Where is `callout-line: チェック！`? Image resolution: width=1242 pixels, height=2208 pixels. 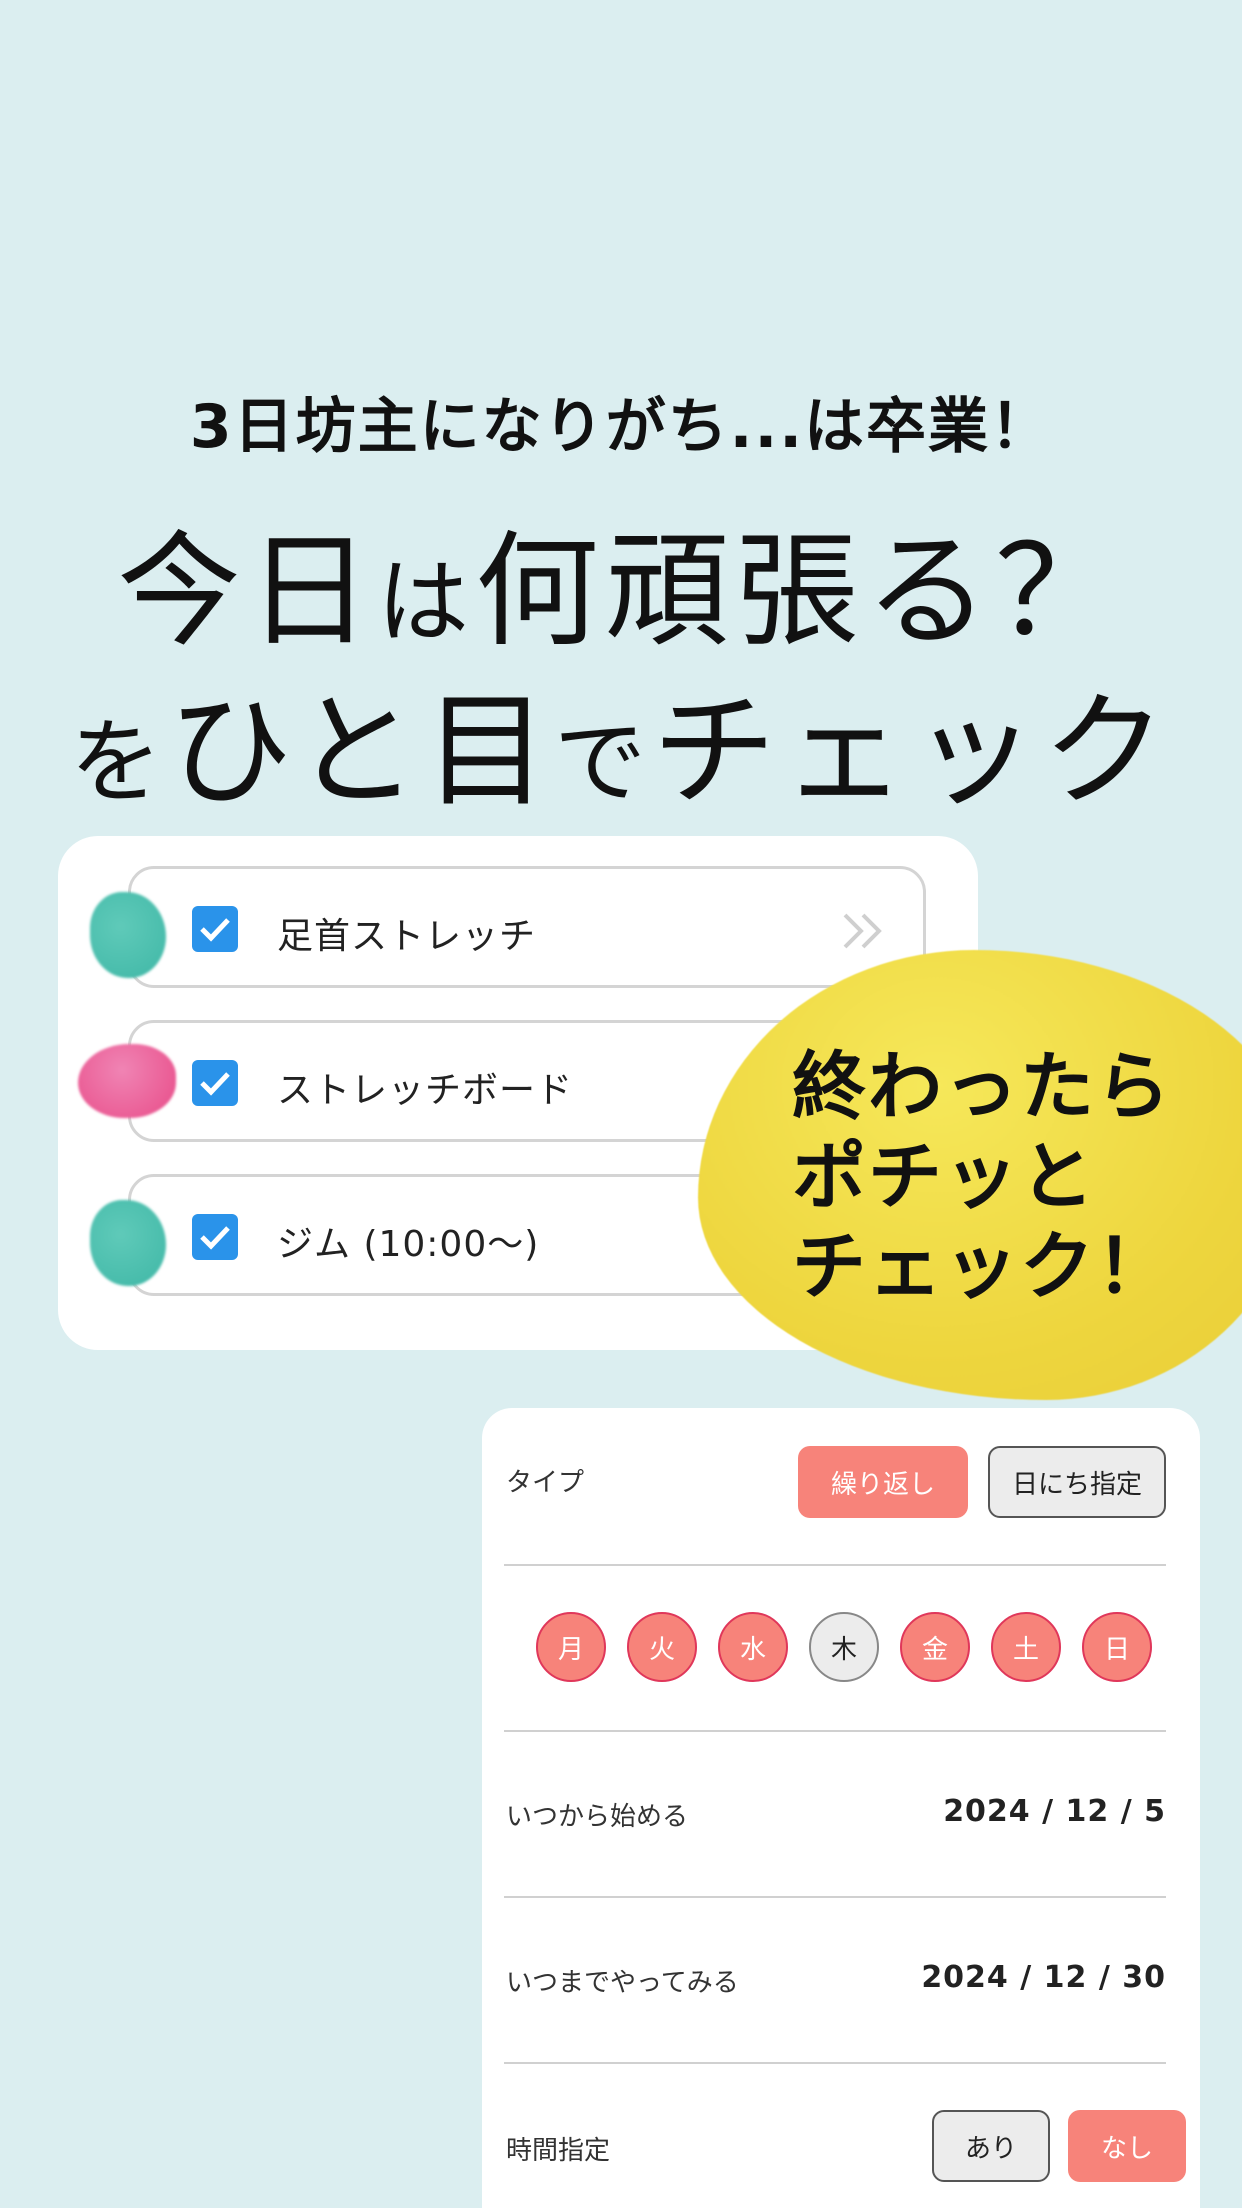
callout-line: チェック！ is located at coordinates (982, 1267).